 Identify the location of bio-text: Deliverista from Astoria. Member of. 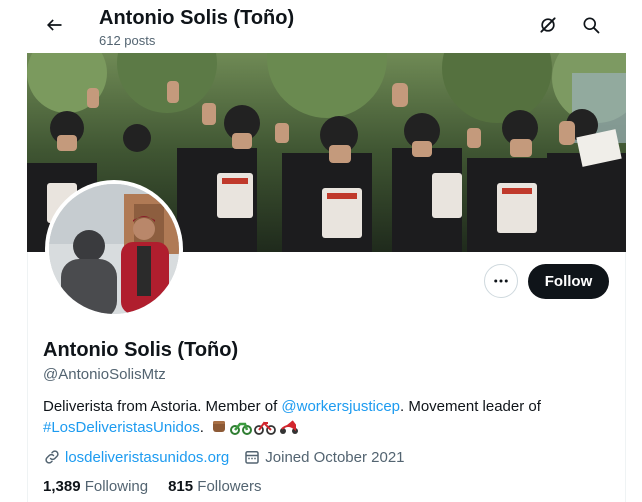
(162, 406).